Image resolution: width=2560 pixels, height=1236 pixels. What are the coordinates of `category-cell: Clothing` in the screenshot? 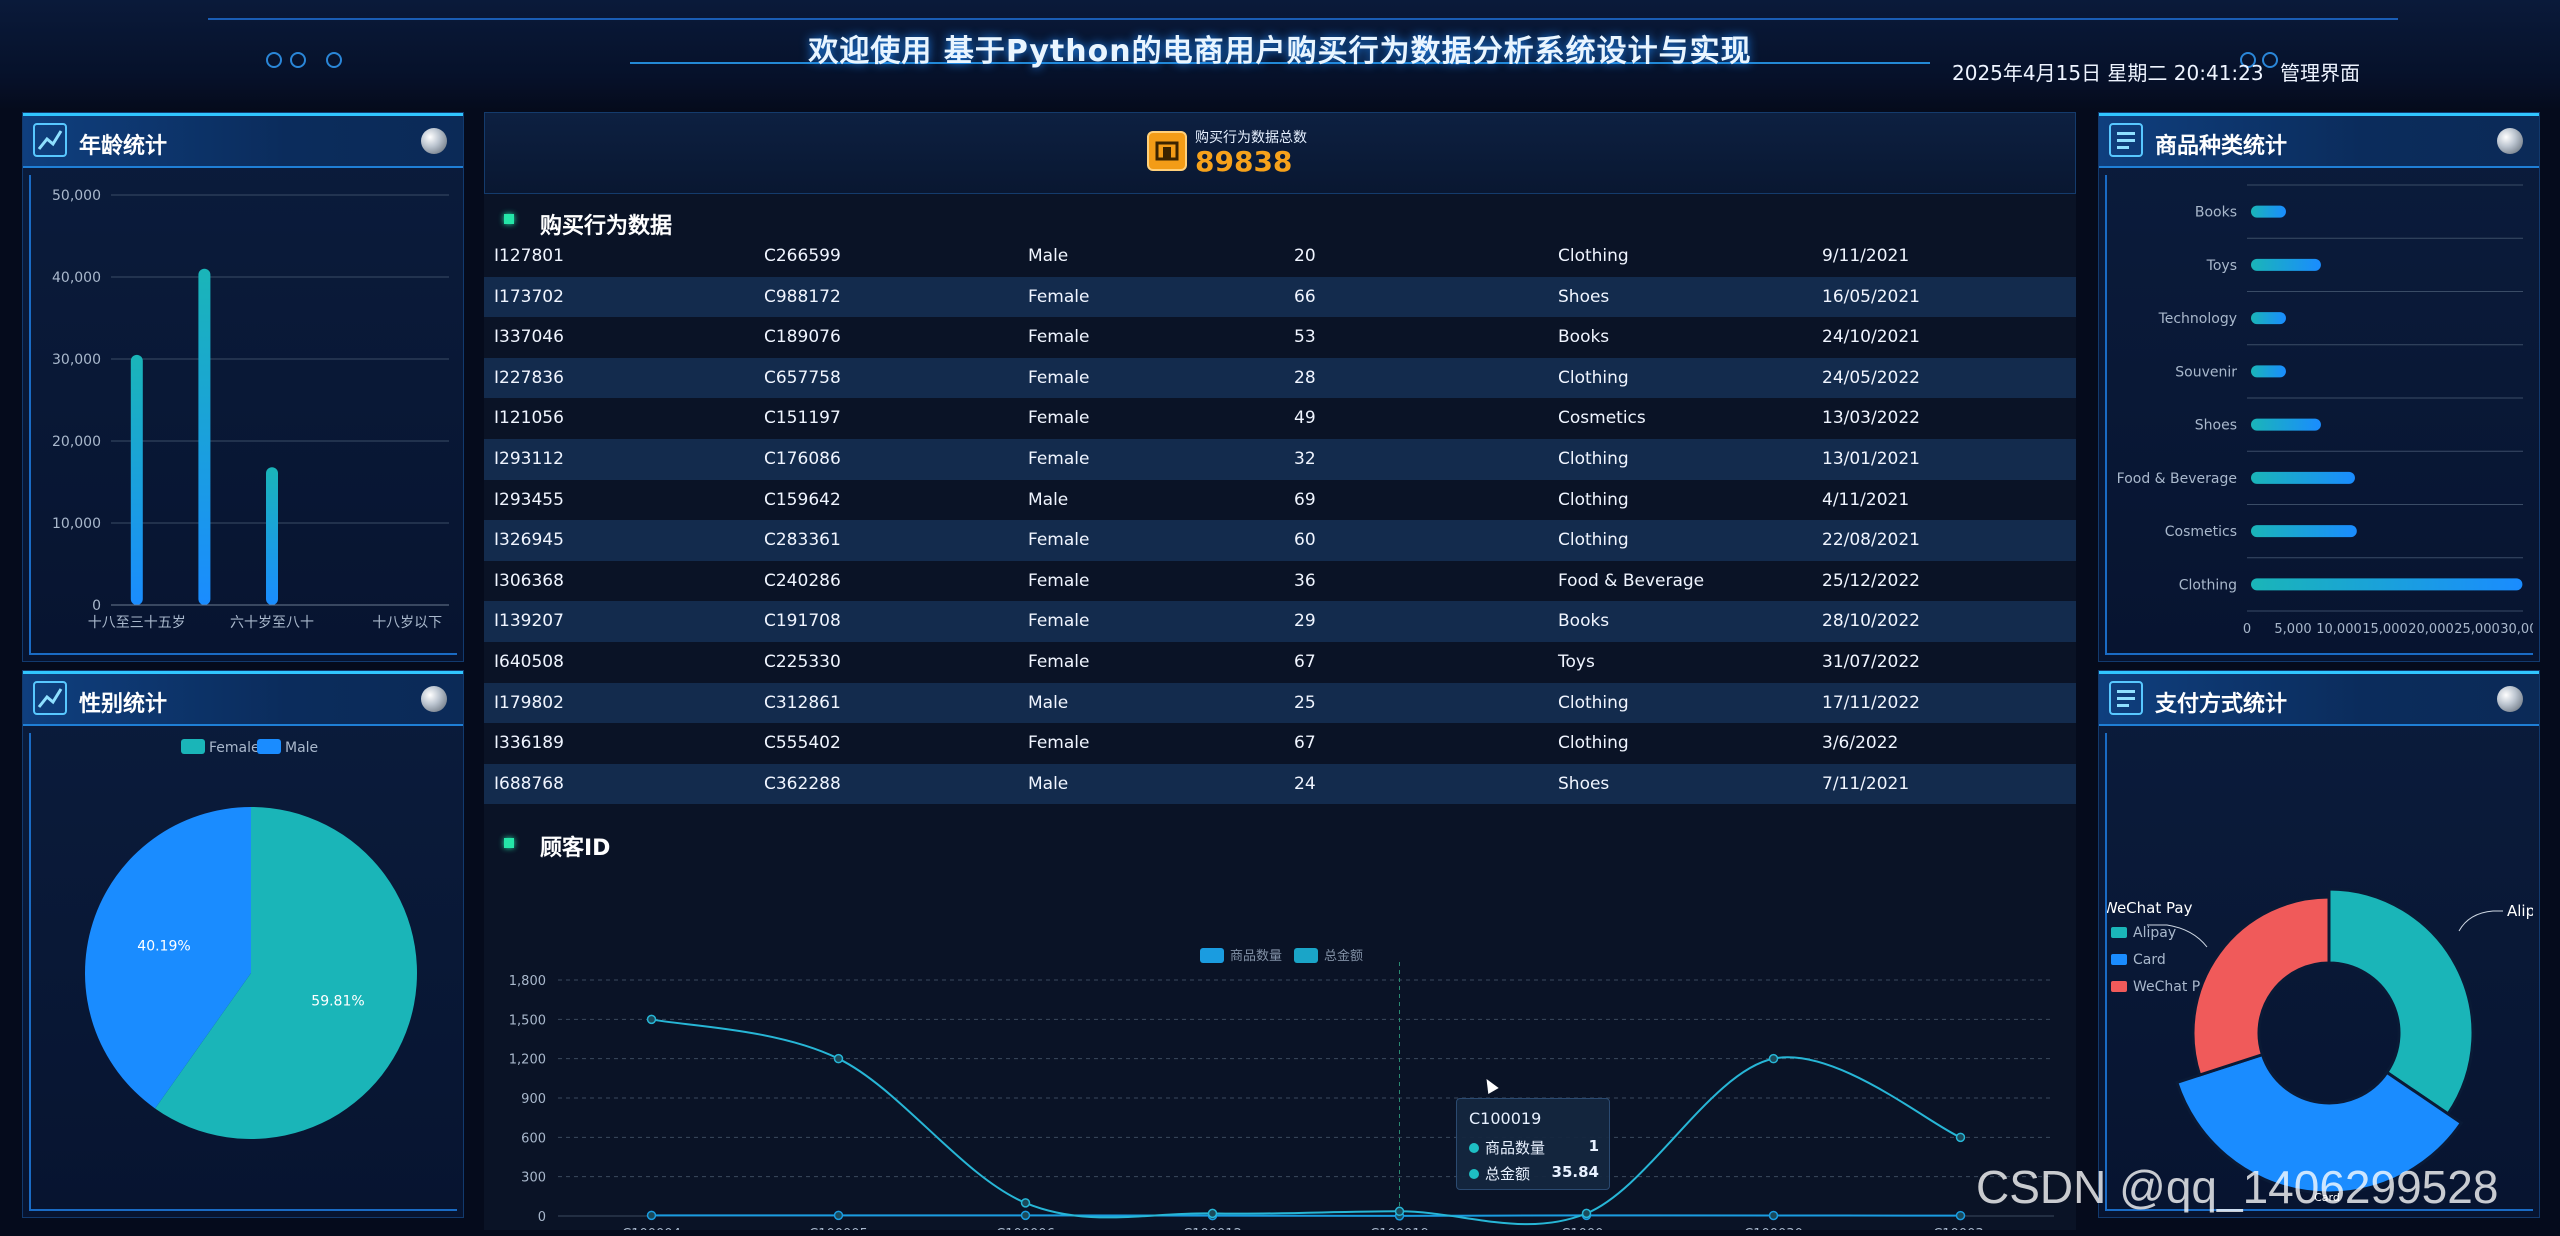 It's located at (1593, 743).